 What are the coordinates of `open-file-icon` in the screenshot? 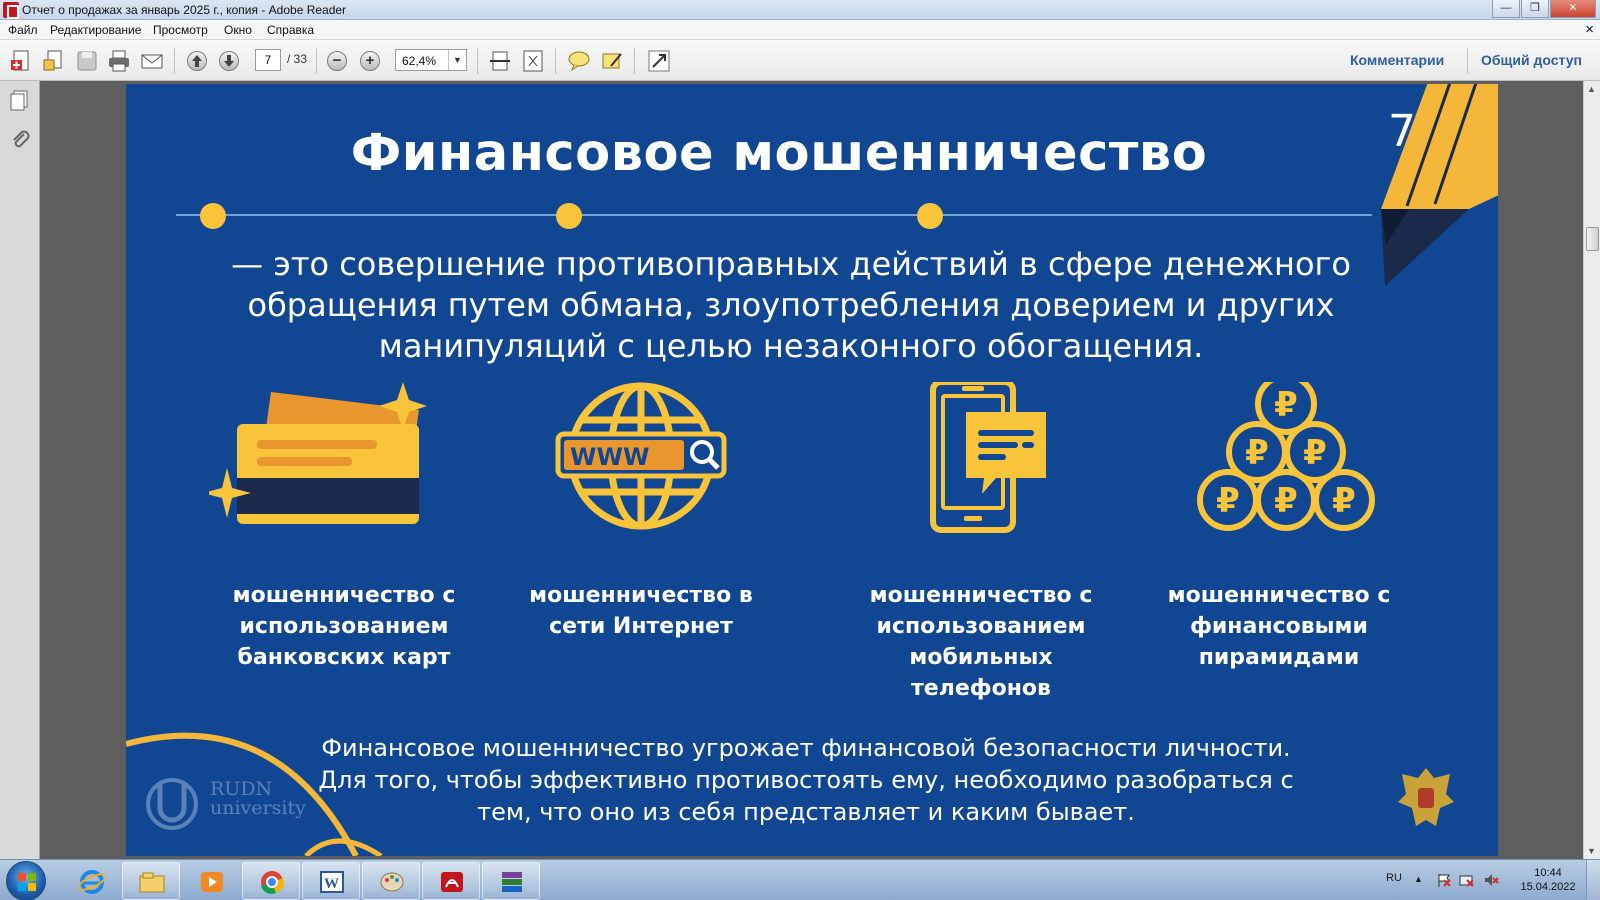 It's located at (52, 60).